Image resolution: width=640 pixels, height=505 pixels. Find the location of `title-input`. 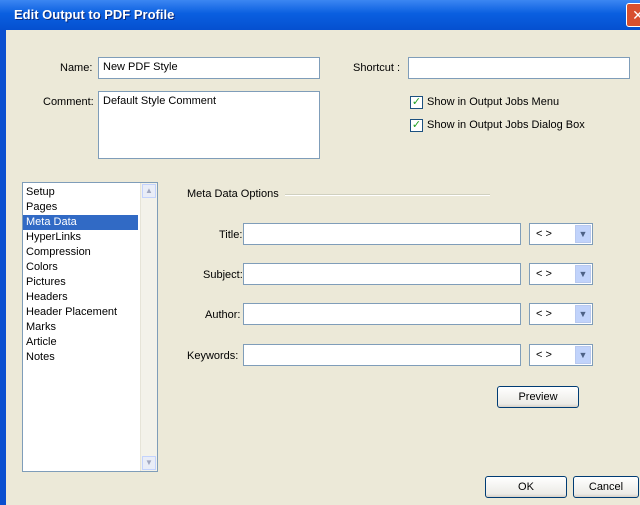

title-input is located at coordinates (382, 234).